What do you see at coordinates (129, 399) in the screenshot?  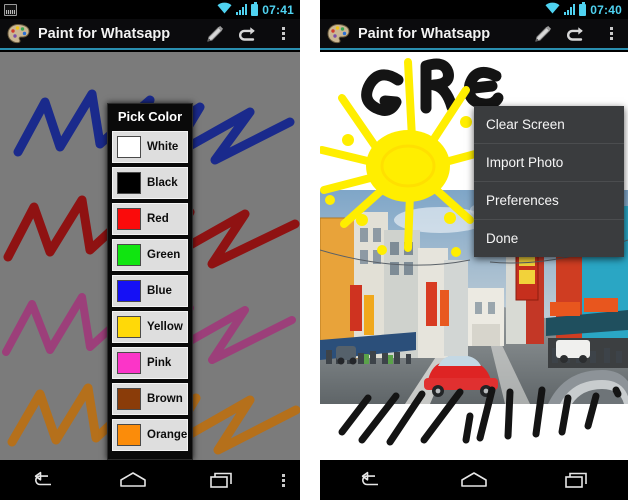 I see `swatch-brown` at bounding box center [129, 399].